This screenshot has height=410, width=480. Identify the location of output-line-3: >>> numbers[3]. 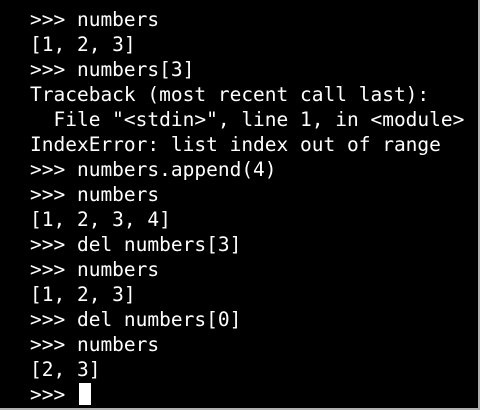
(112, 69).